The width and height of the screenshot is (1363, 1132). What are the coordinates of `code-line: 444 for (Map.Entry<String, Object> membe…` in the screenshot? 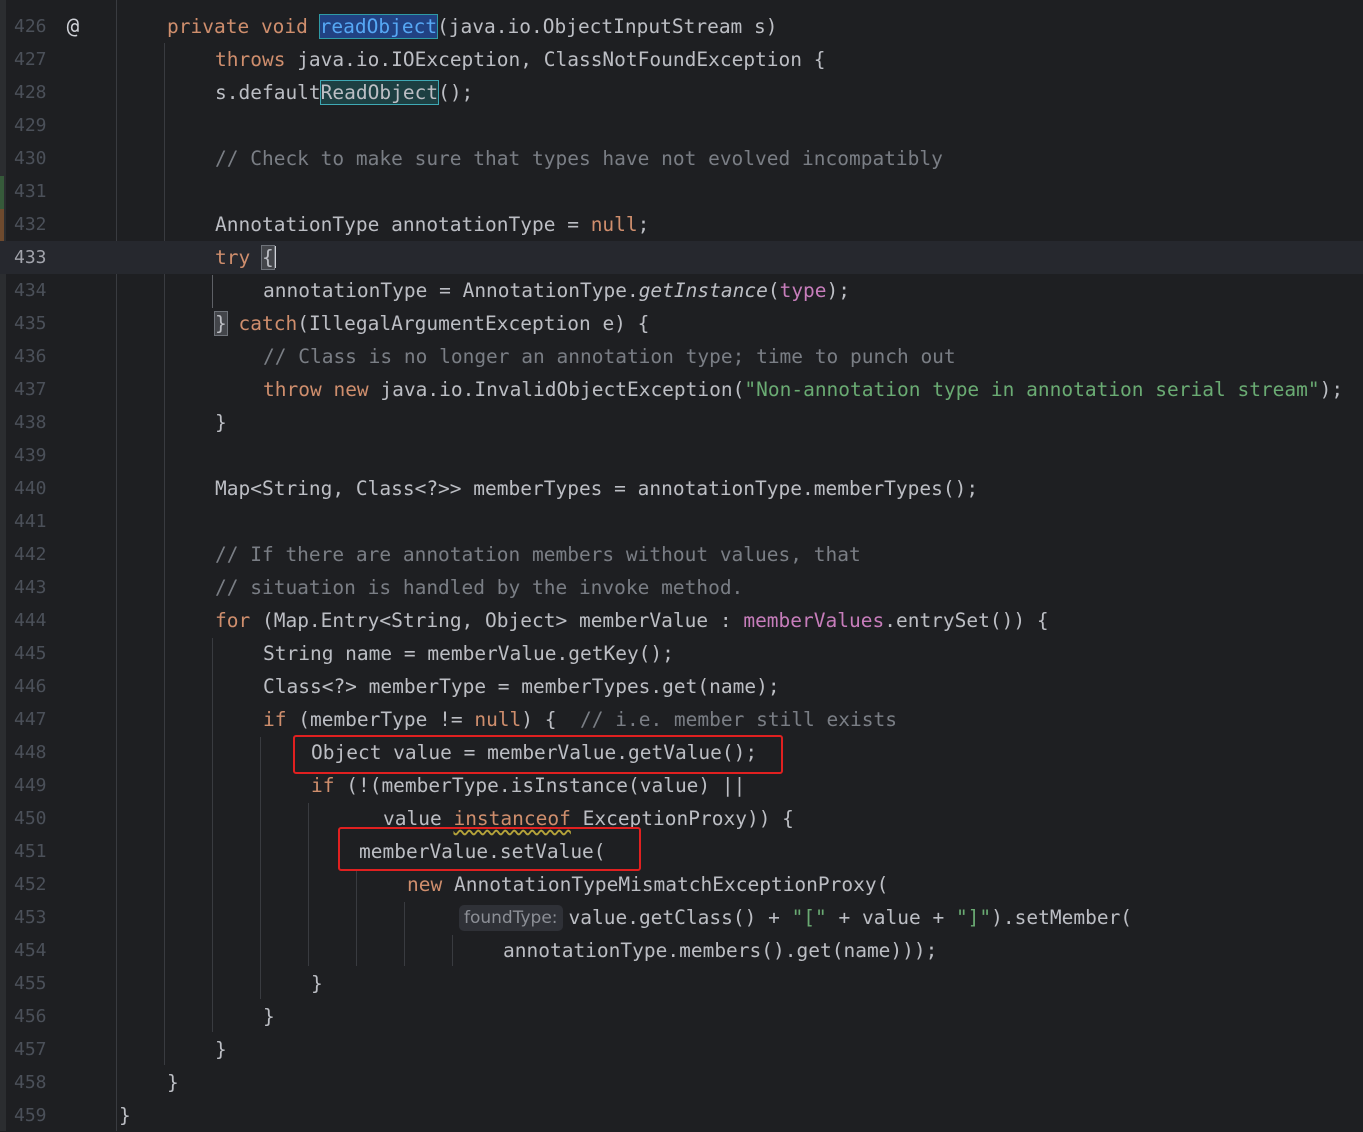 It's located at (681, 620).